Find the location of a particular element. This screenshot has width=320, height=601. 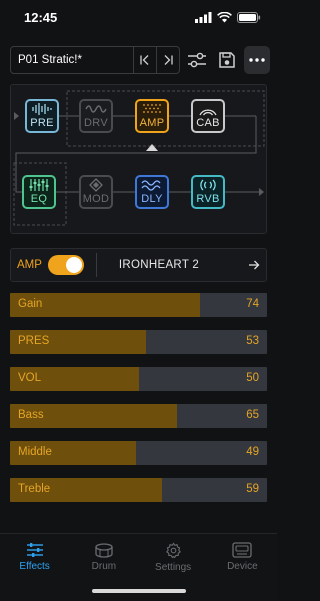

eq-sliders-icon is located at coordinates (39, 185).